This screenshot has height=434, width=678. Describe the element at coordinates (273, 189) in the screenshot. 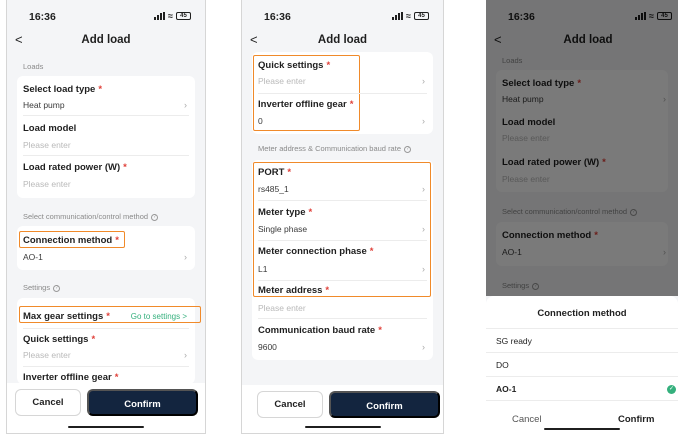

I see `port-value: rs485_1` at that location.